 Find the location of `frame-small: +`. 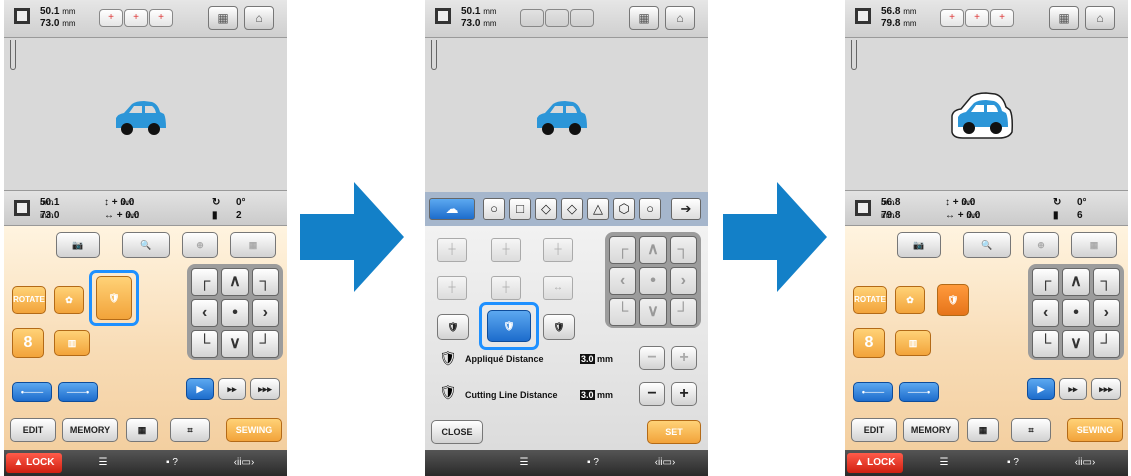

frame-small: + is located at coordinates (952, 18).